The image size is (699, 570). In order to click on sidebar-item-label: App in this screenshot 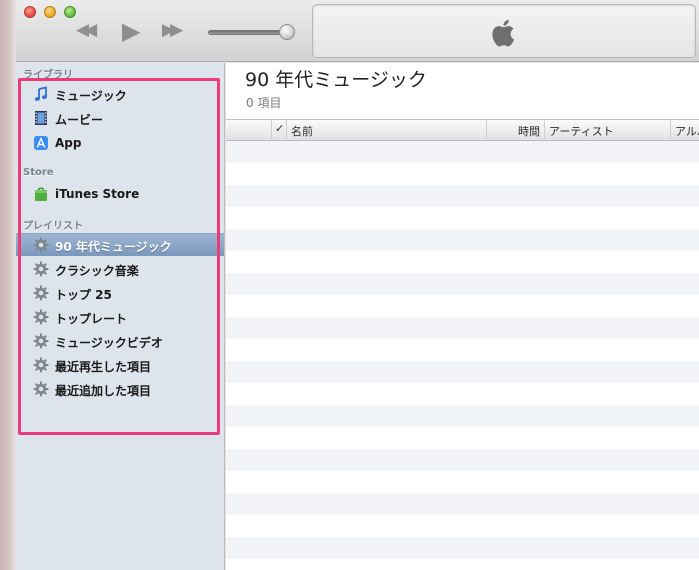, I will do `click(68, 143)`.